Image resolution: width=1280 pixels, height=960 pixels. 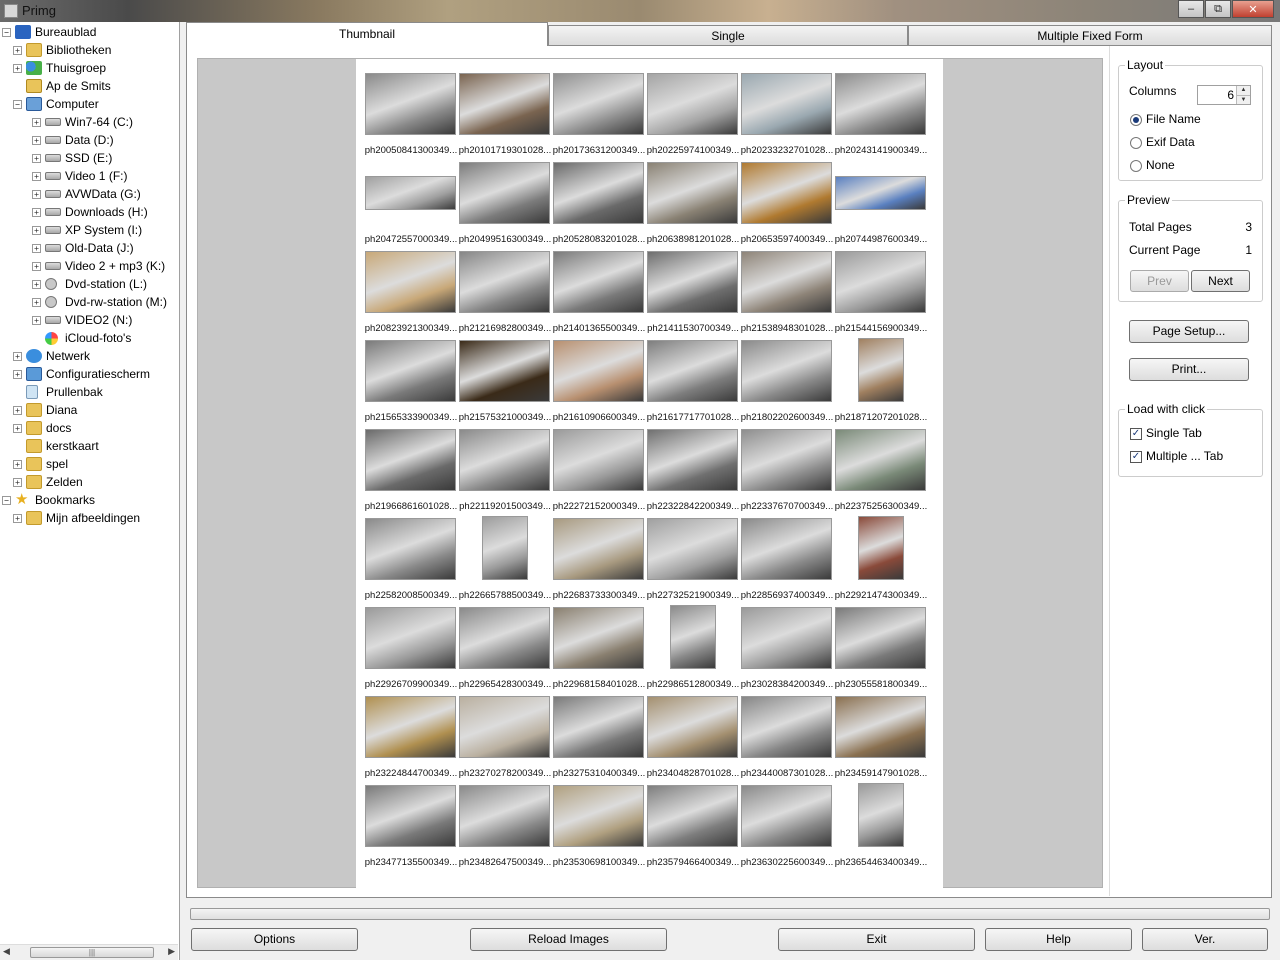 What do you see at coordinates (61, 410) in the screenshot?
I see `tree-item-label: Diana` at bounding box center [61, 410].